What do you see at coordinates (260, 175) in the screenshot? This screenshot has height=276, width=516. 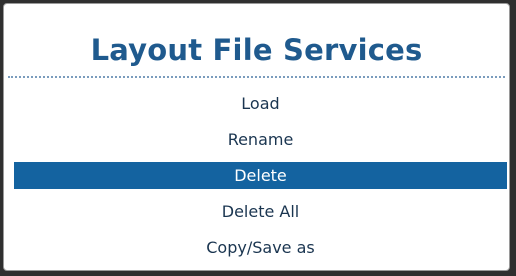 I see `menu-item-delete: Delete` at bounding box center [260, 175].